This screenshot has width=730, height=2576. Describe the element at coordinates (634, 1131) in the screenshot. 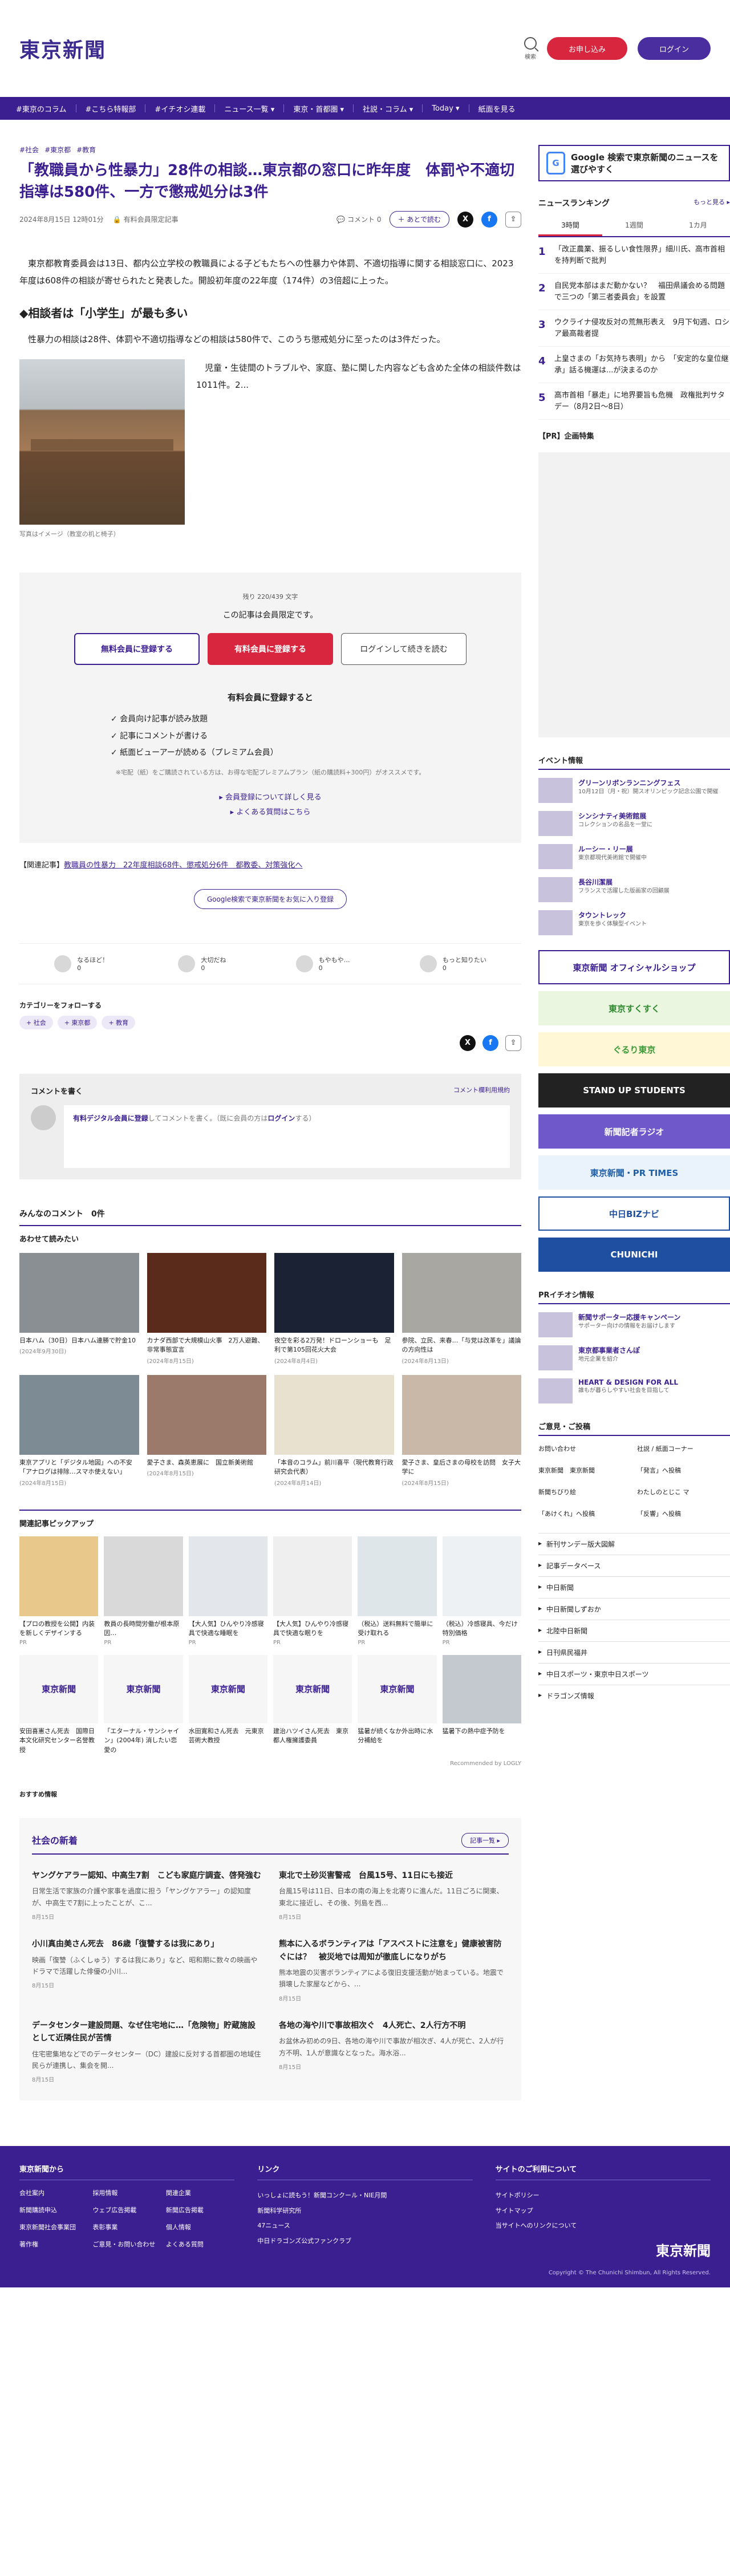

I see `radio-banner: 新聞記者ラジオ` at that location.